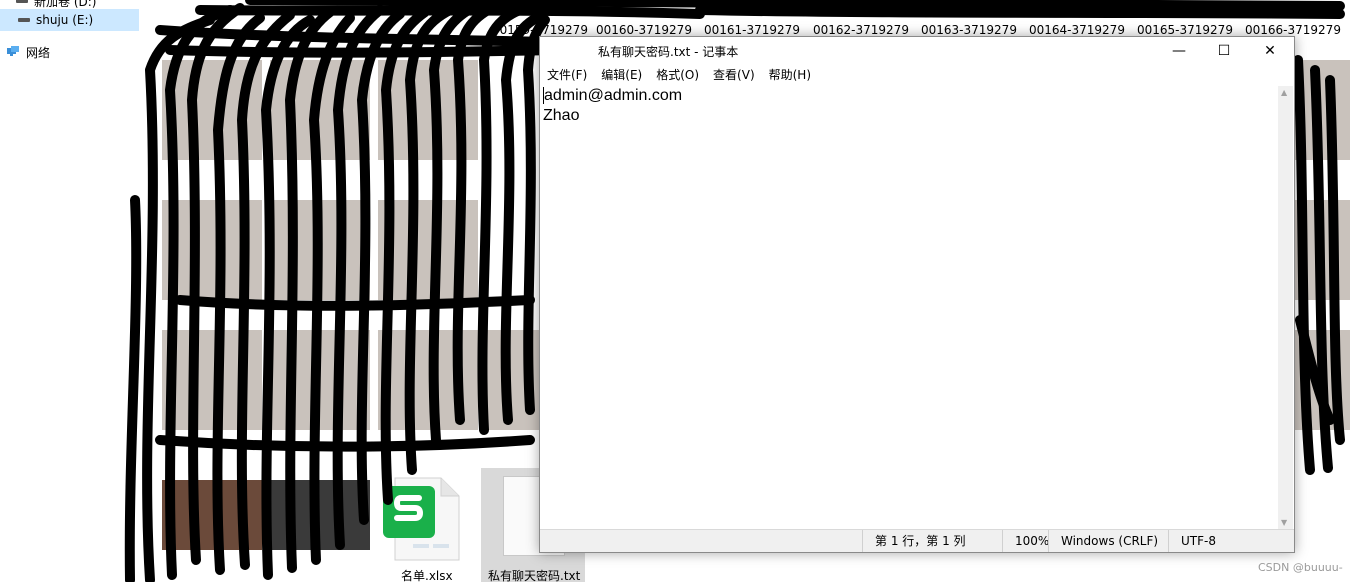 Image resolution: width=1350 pixels, height=582 pixels. What do you see at coordinates (790, 75) in the screenshot?
I see `menu-help: 帮助(H)` at bounding box center [790, 75].